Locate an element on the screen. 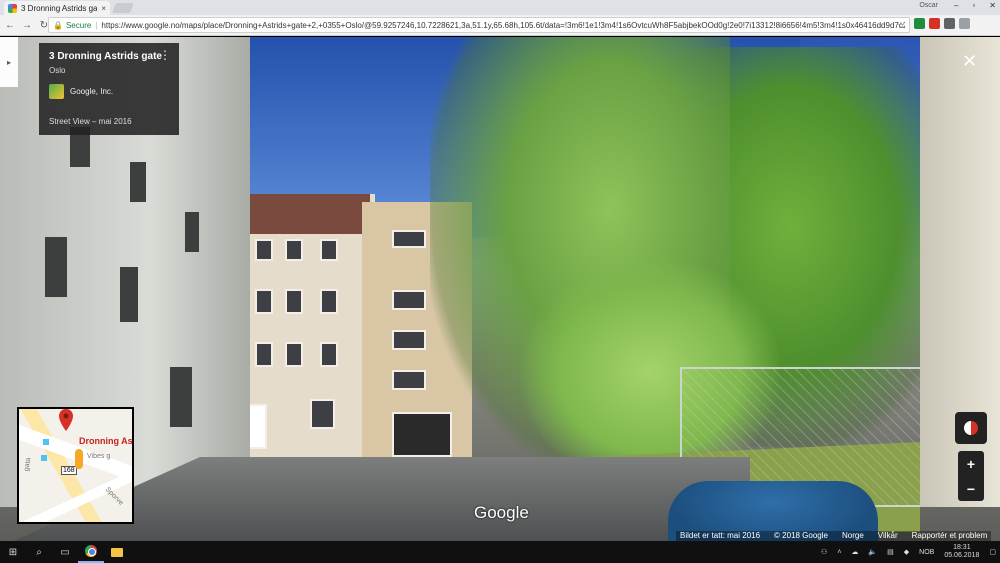  star-icon: ☆ is located at coordinates (901, 25).